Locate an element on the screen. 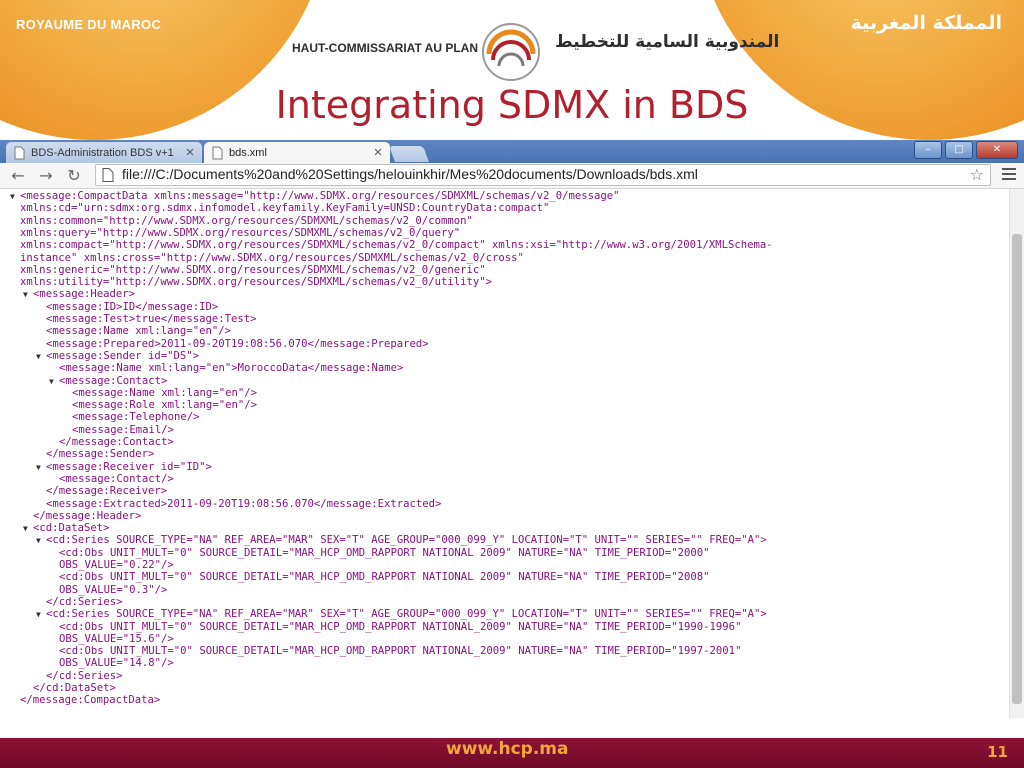  xml-text: OBS_VALUE="0.22"/> is located at coordinates (116, 565).